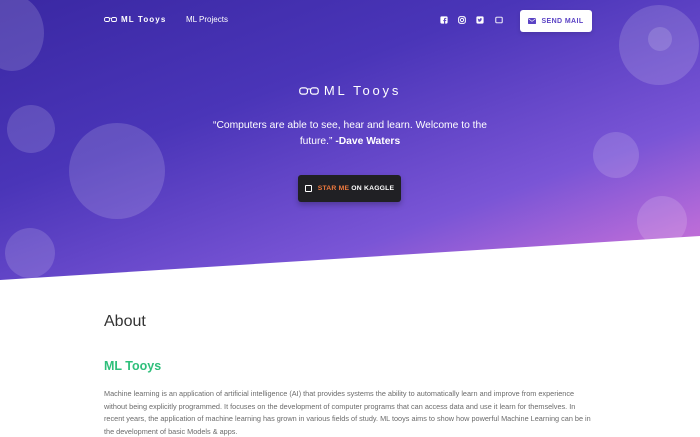 The width and height of the screenshot is (700, 437). Describe the element at coordinates (125, 321) in the screenshot. I see `about-heading: About` at that location.